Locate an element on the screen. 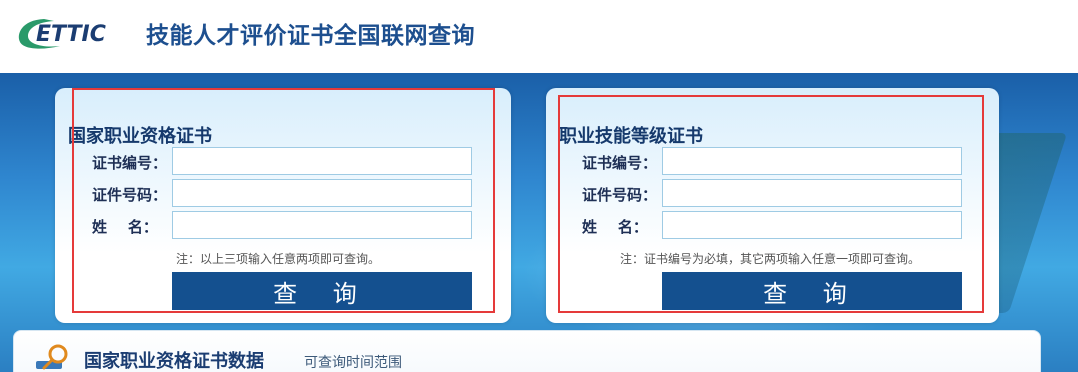 The height and width of the screenshot is (372, 1078). logo-text: ETTIC is located at coordinates (71, 34).